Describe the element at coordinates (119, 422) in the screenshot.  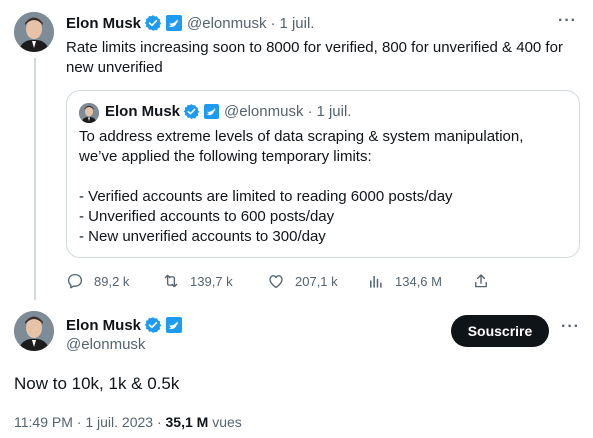
I see `tweet-full-date: 1 juil. 2023` at that location.